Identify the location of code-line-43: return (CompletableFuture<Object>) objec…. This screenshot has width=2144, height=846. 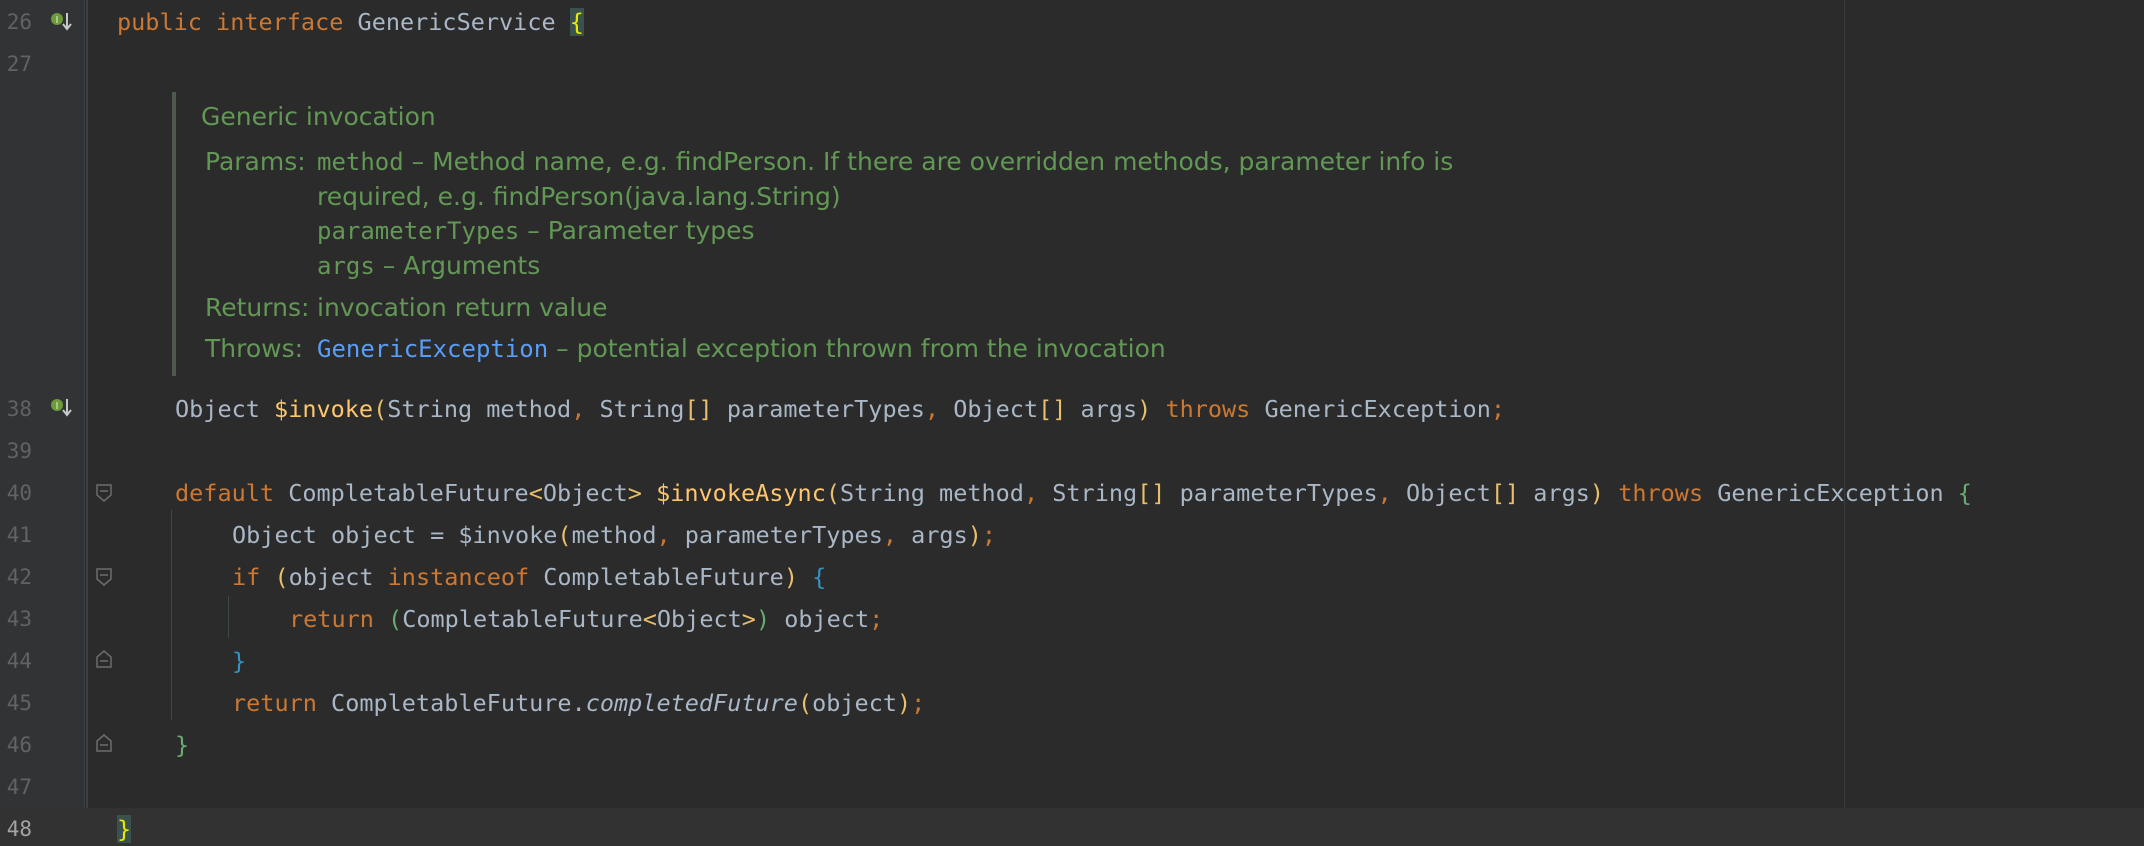
(586, 619).